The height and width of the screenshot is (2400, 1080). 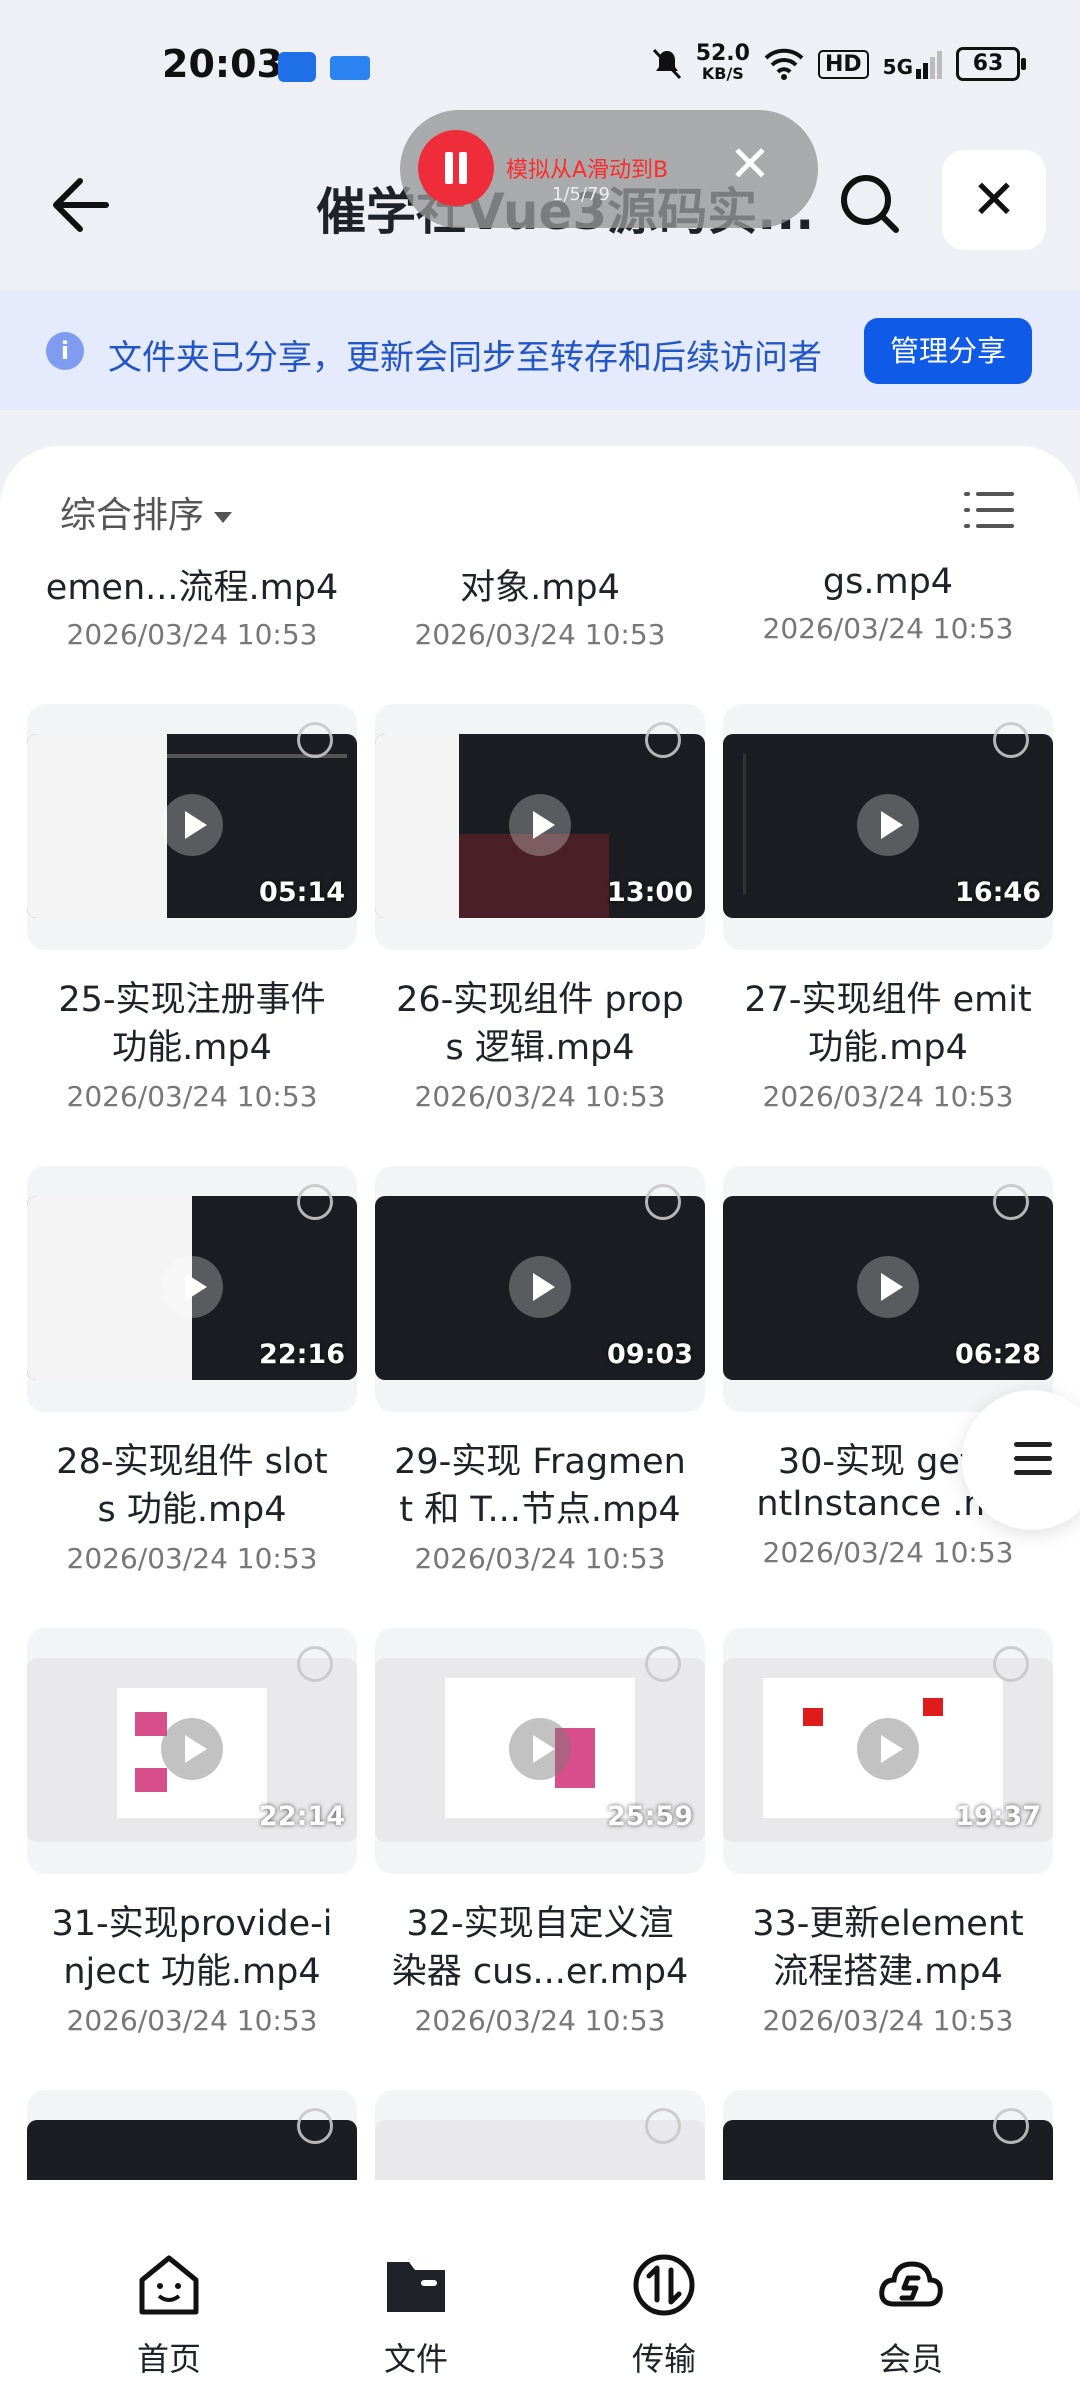 I want to click on video-duration: 22:16, so click(x=302, y=1354).